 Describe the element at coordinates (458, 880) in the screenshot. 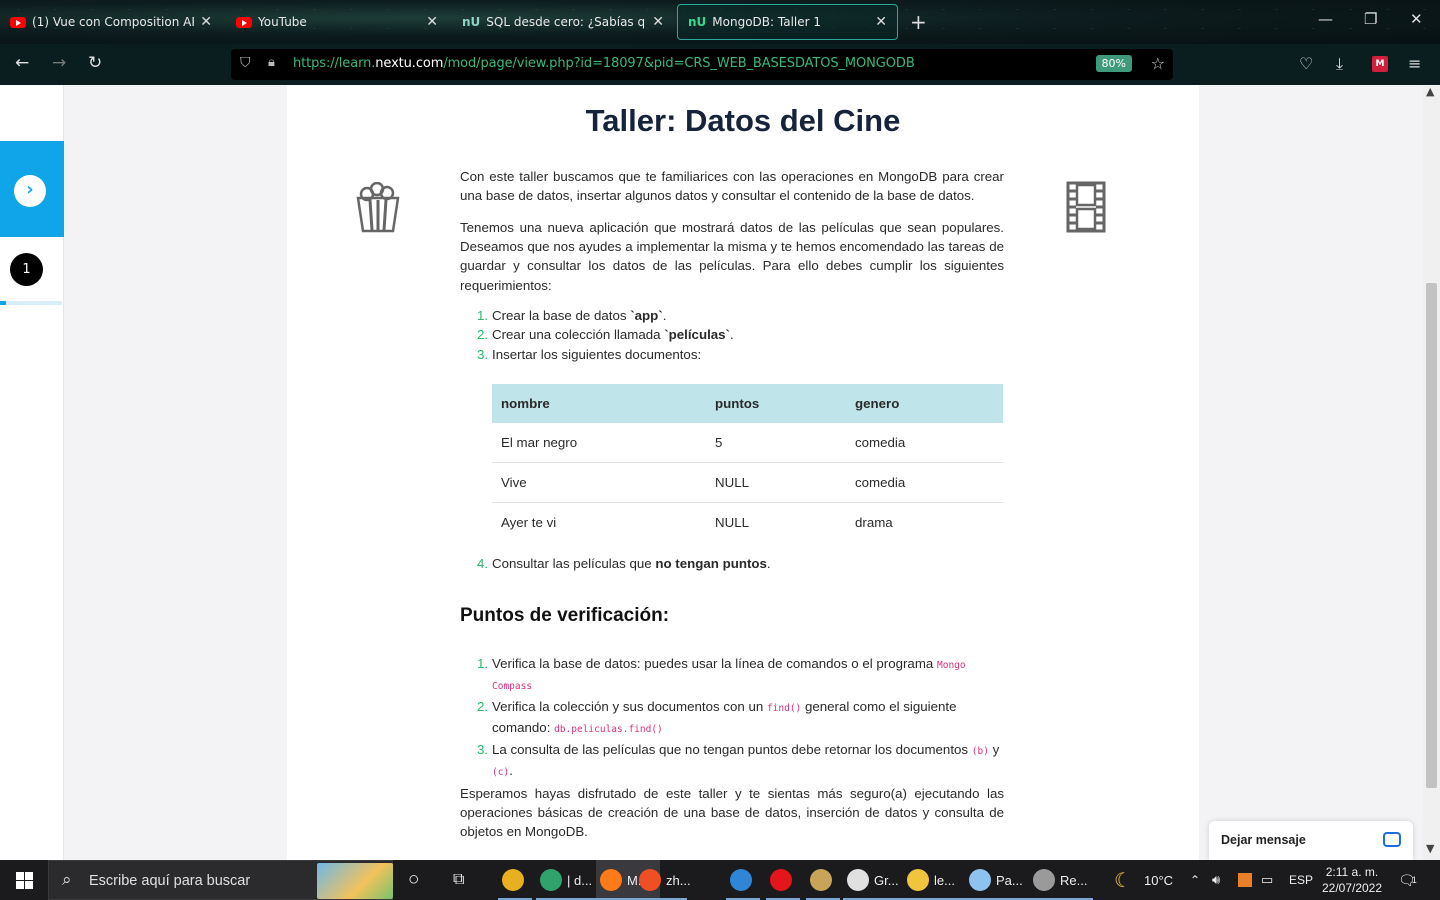

I see `task-view-icon: ⧉` at that location.